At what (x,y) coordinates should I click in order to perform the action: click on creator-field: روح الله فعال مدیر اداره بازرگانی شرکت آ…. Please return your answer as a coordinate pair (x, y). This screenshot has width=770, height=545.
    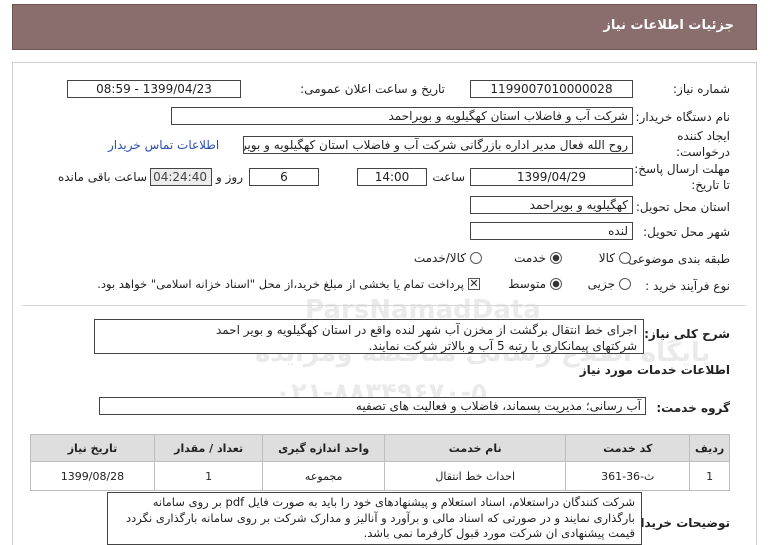
    Looking at the image, I should click on (438, 145).